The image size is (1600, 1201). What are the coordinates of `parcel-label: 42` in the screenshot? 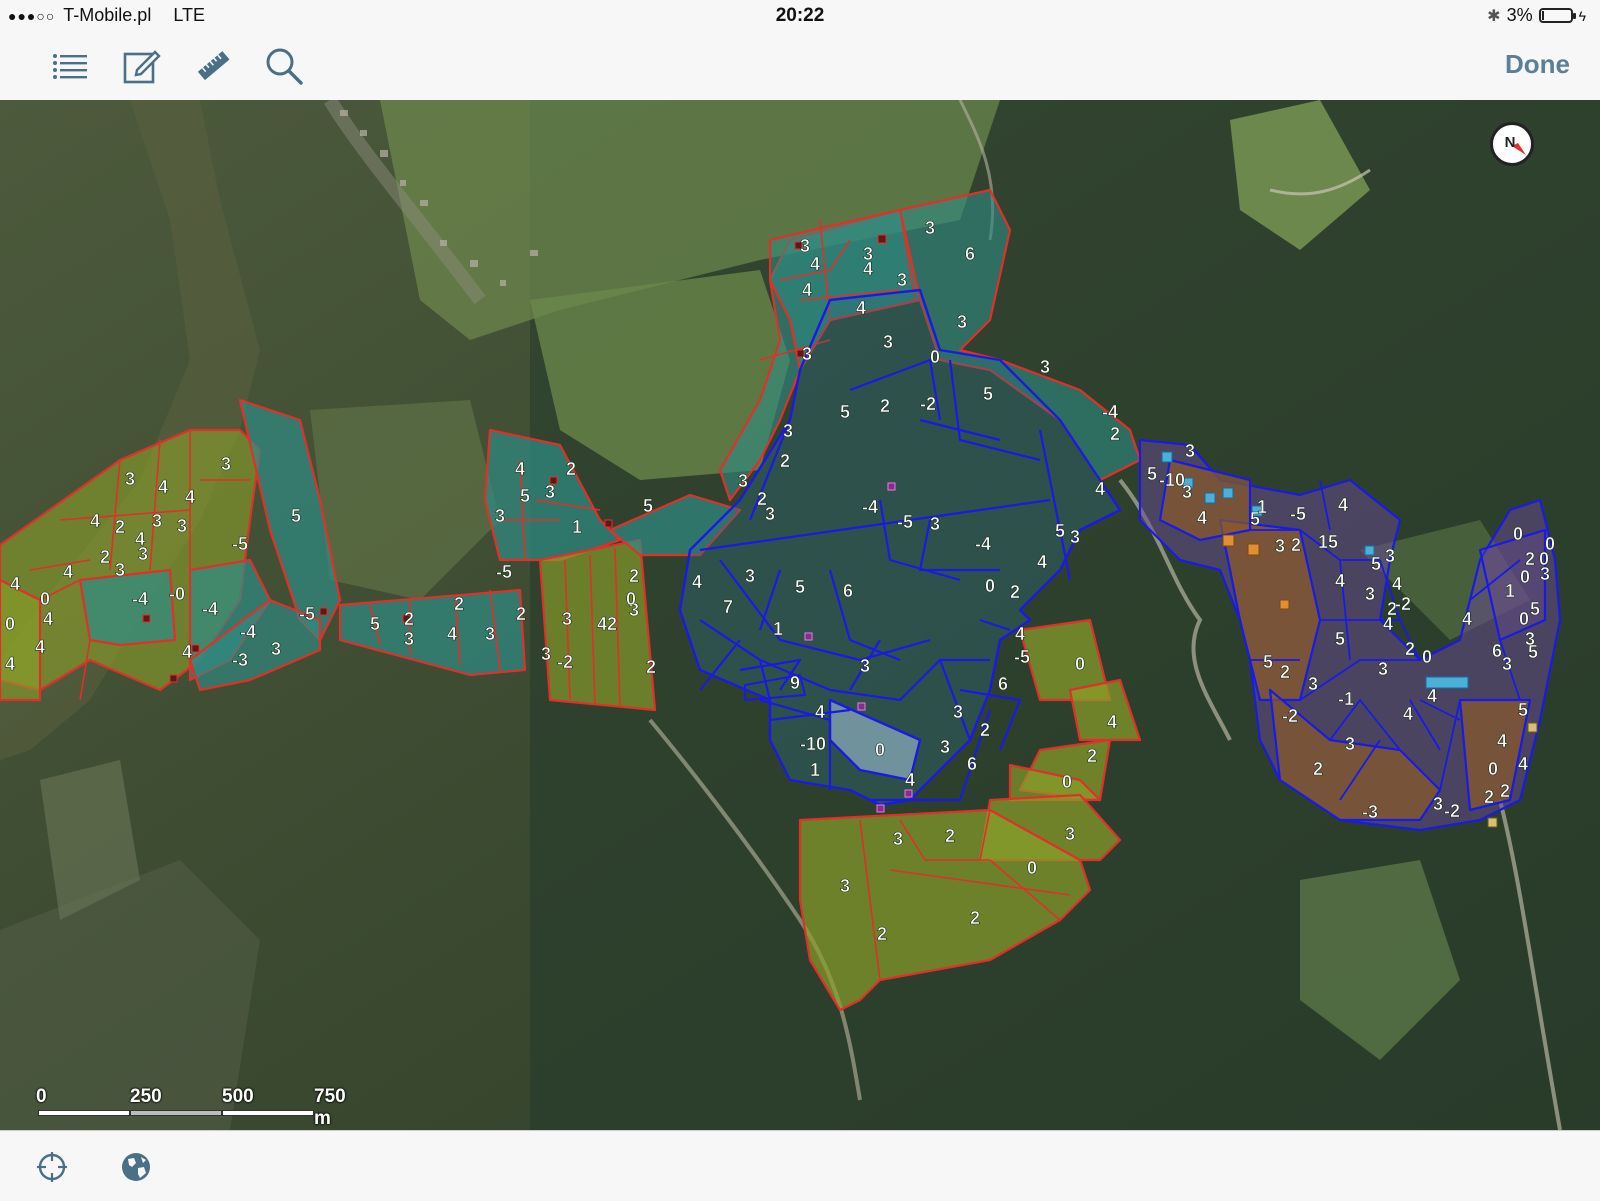 It's located at (607, 624).